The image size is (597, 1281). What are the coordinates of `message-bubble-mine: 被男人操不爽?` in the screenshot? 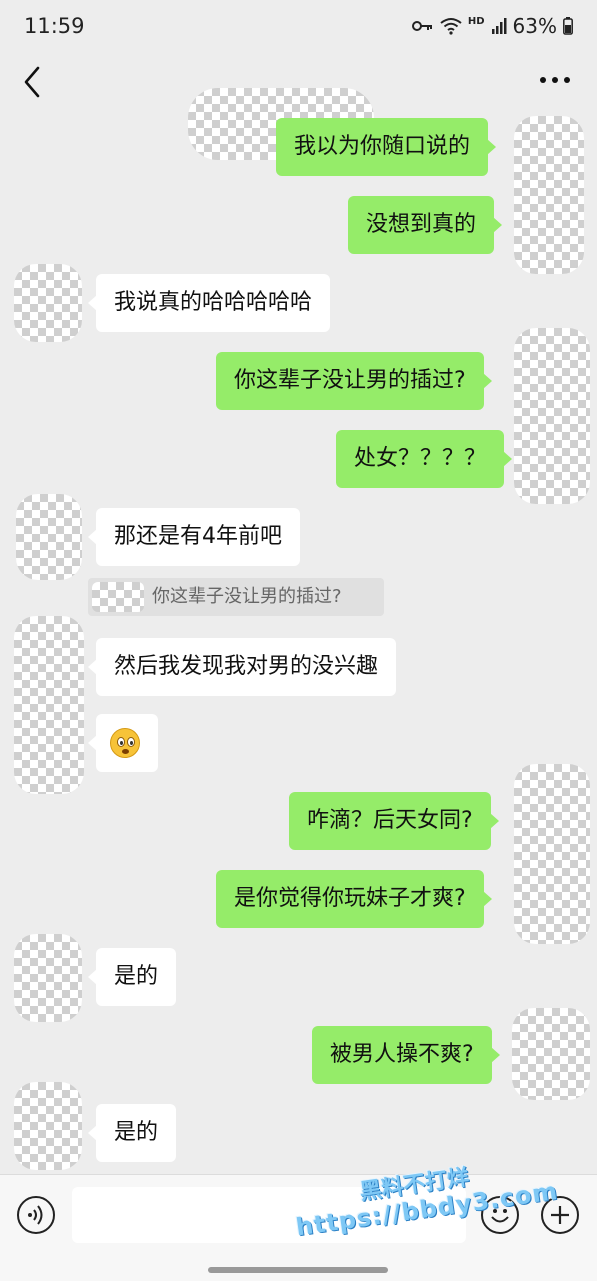 It's located at (406, 1055).